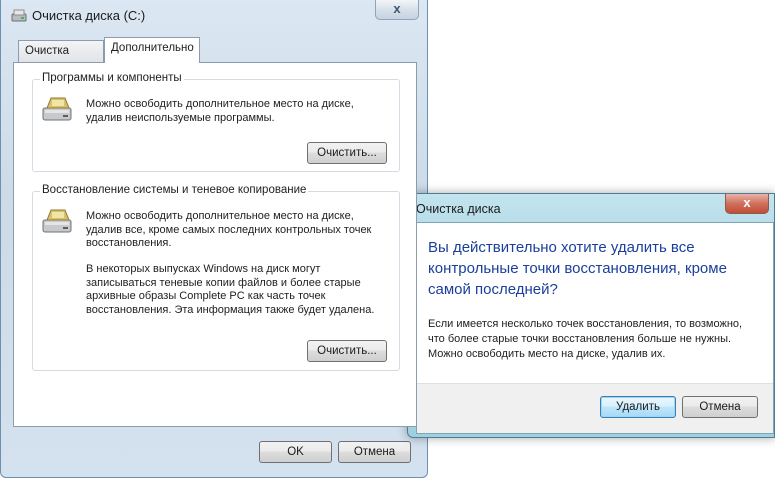 This screenshot has width=775, height=478. I want to click on dialog-footer: Удалить Отмена, so click(595, 408).